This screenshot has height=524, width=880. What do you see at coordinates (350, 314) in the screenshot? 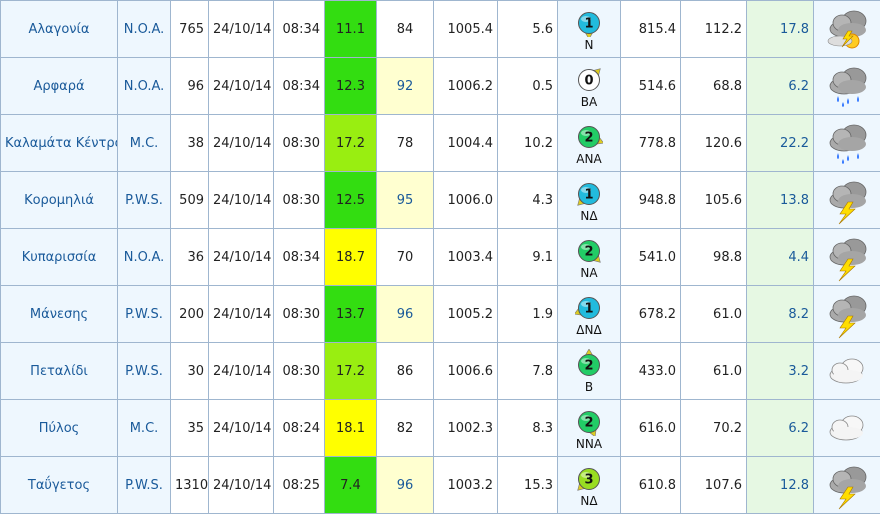
I see `temperature-cell: 13.7` at bounding box center [350, 314].